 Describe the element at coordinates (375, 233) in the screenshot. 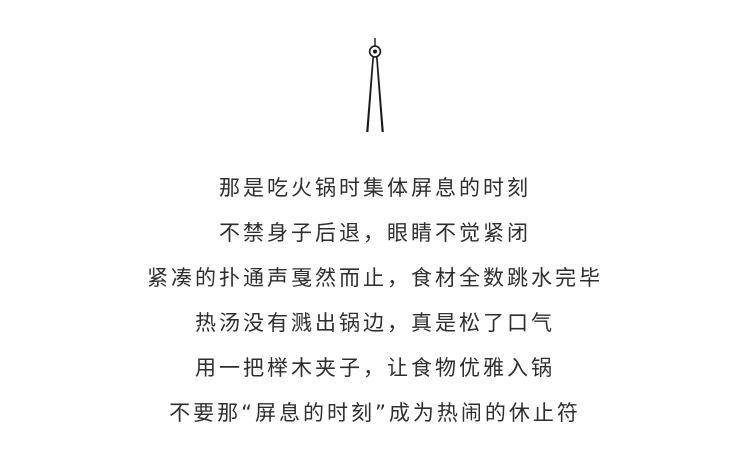

I see `poem-line: 不禁身子后退，眼睛不觉紧闭` at that location.